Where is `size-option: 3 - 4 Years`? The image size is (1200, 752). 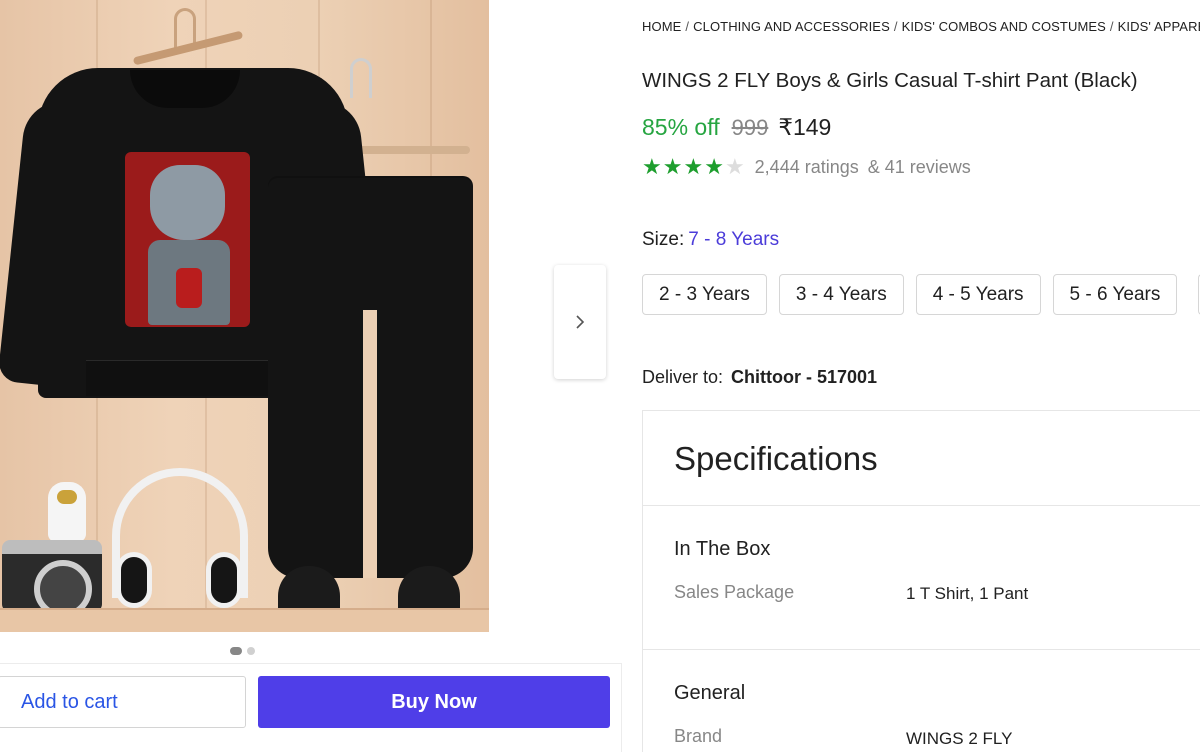
size-option: 3 - 4 Years is located at coordinates (841, 294).